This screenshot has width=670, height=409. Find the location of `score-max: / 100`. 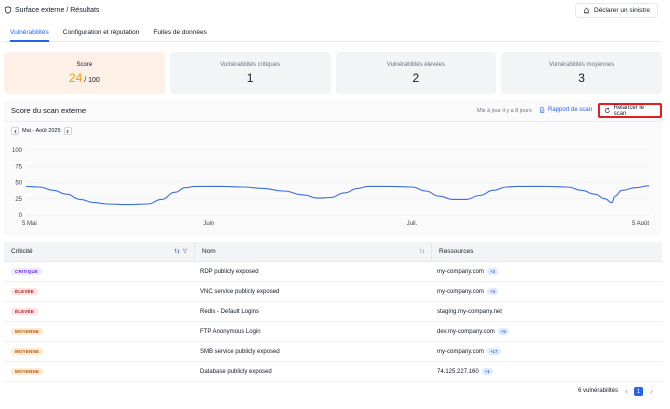

score-max: / 100 is located at coordinates (92, 80).